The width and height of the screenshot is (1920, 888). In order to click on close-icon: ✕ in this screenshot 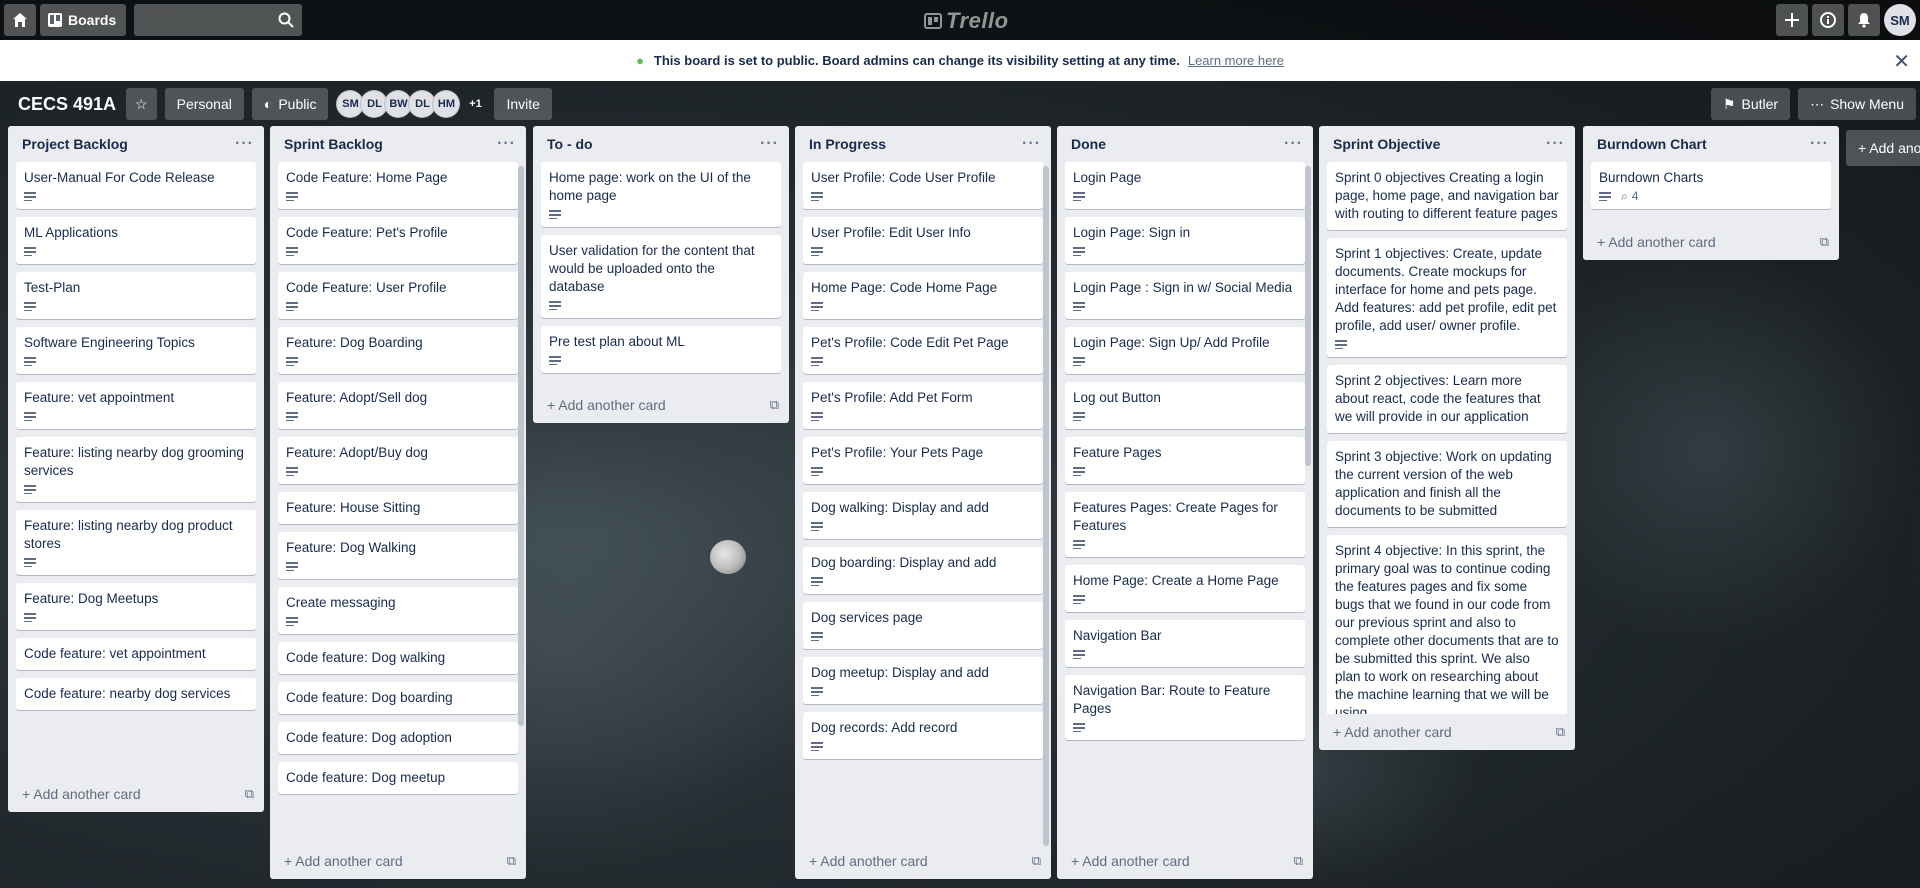, I will do `click(1901, 61)`.